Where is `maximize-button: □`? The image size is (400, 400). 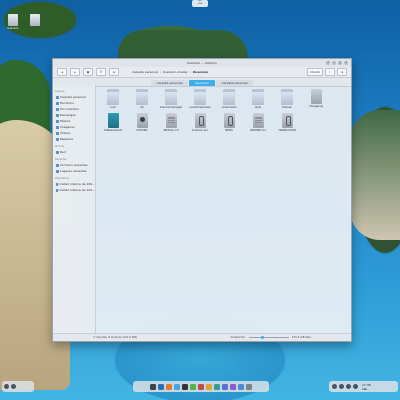 maximize-button: □ is located at coordinates (340, 62).